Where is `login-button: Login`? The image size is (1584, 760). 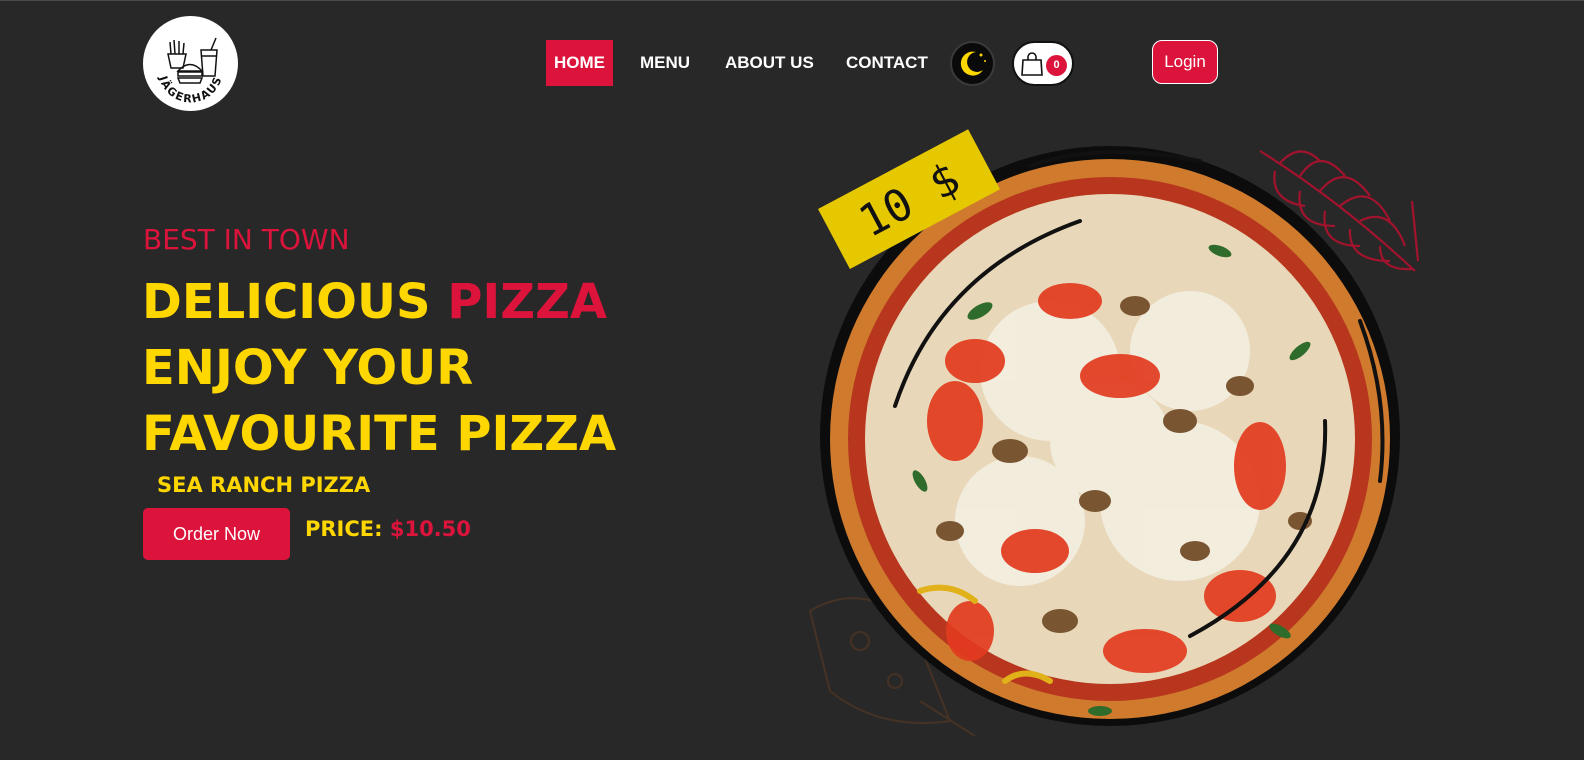 login-button: Login is located at coordinates (1185, 62).